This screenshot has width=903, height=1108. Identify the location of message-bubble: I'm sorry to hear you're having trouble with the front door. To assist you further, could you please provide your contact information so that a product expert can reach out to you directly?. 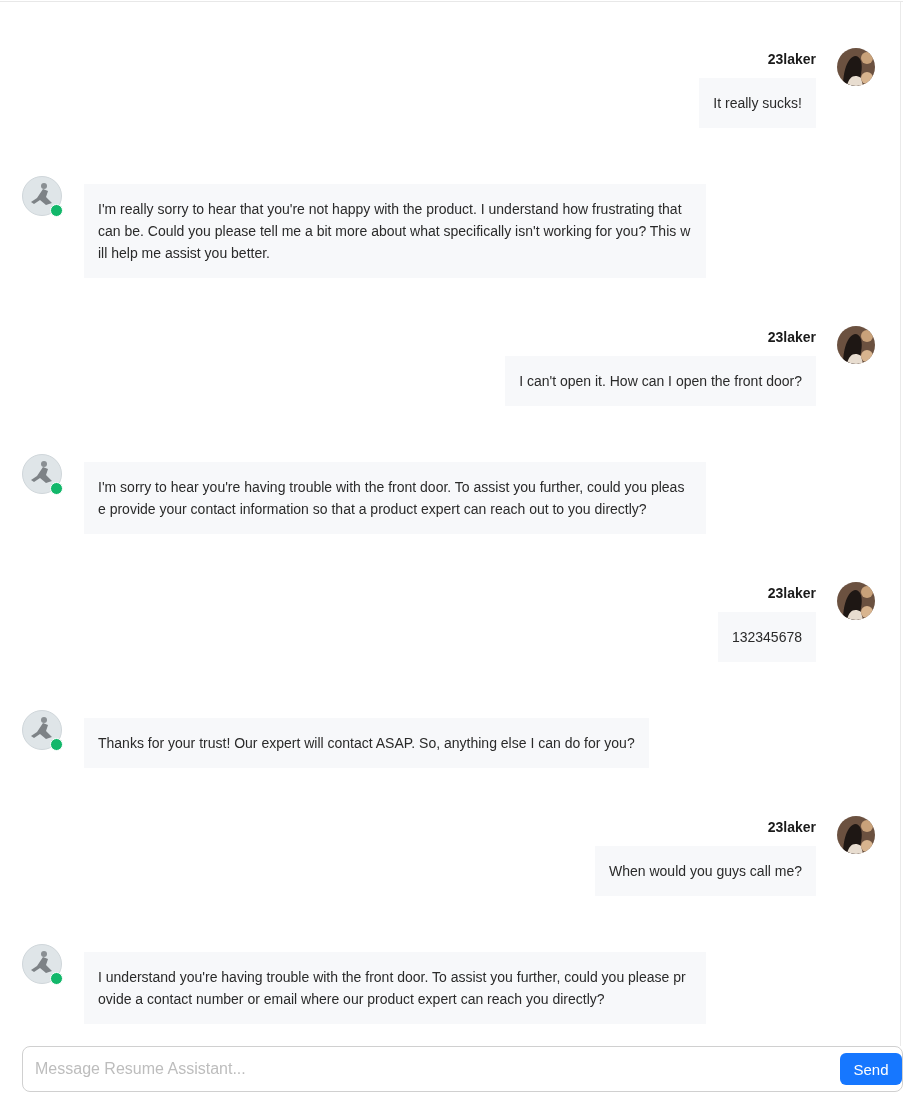
(395, 498).